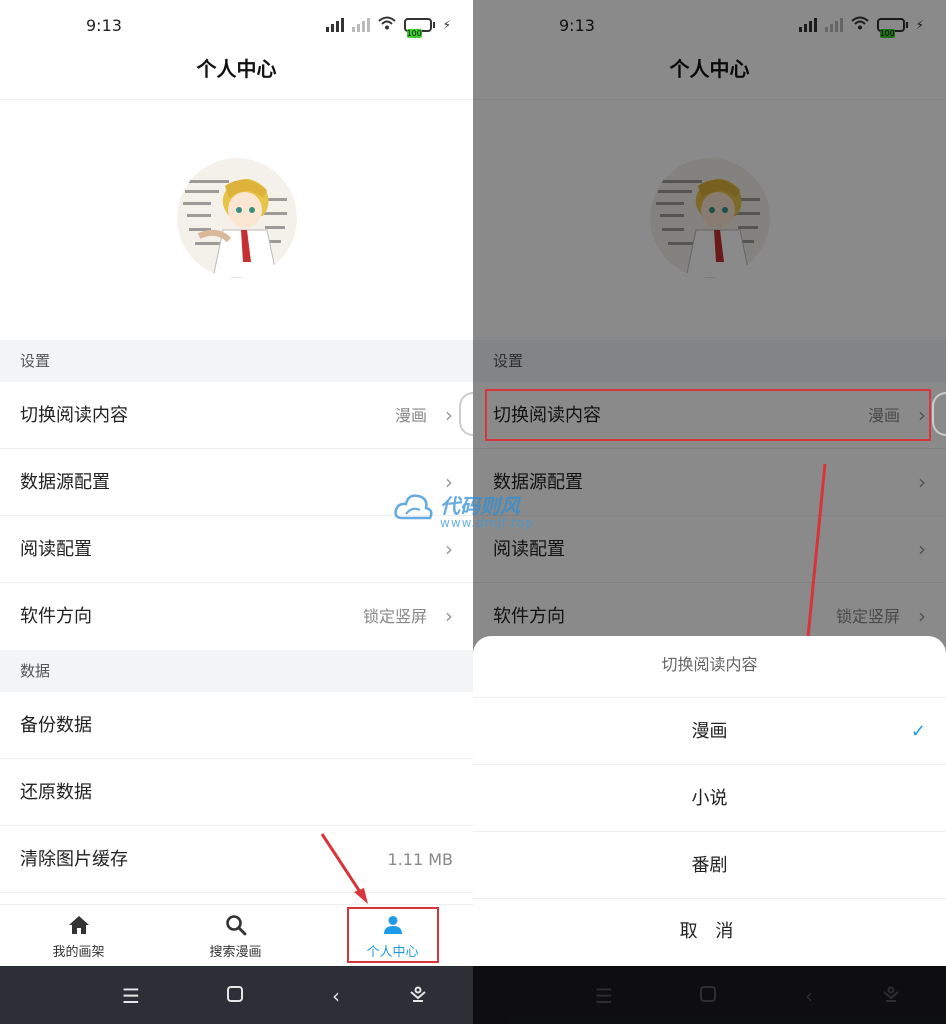 Image resolution: width=946 pixels, height=1024 pixels. What do you see at coordinates (360, 24) in the screenshot?
I see `cellular-signal-2-icon` at bounding box center [360, 24].